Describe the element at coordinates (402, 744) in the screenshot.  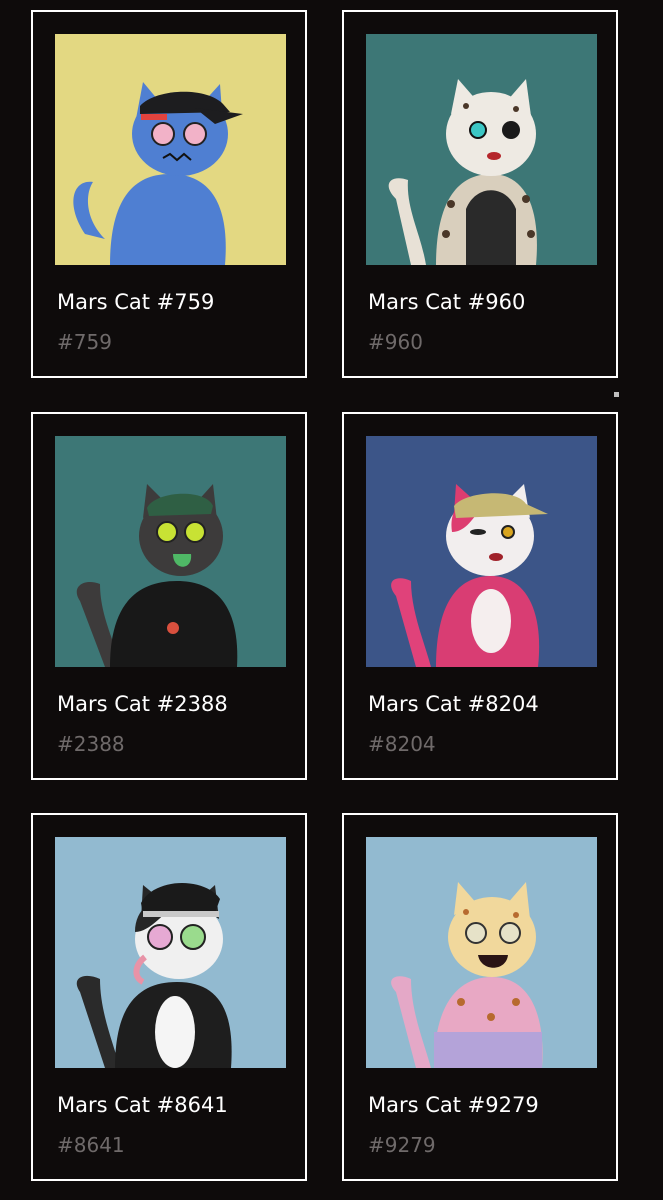
I see `card-token-id: #8204` at that location.